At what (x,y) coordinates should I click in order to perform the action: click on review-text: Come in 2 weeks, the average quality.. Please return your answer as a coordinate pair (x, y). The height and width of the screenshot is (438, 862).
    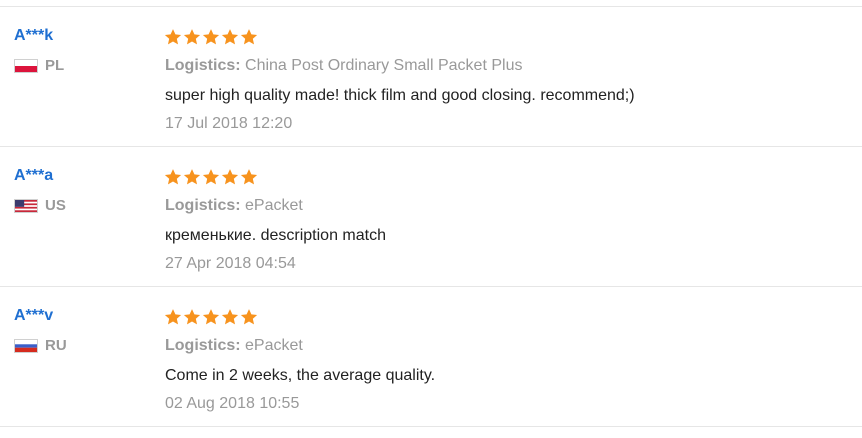
    Looking at the image, I should click on (300, 375).